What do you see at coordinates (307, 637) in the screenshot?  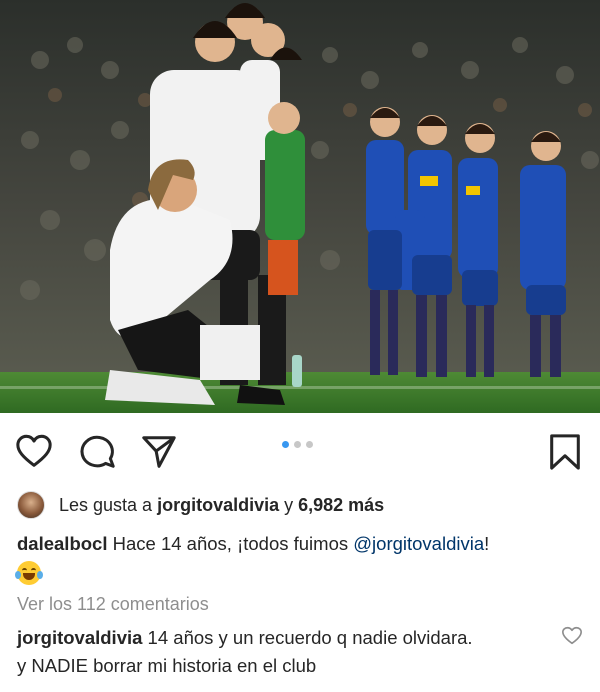 I see `comment-text-line1: 14 años y un recuerdo q nadie olvidara.` at bounding box center [307, 637].